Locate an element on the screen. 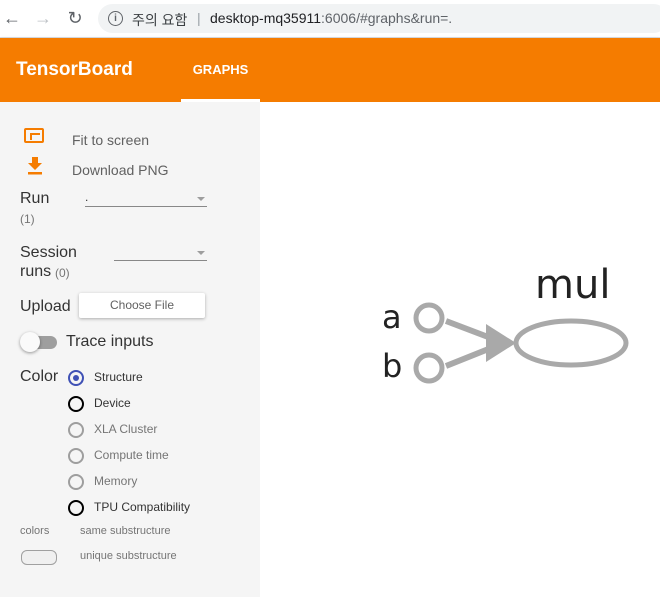  legend-same-substructure: same substructure is located at coordinates (125, 531).